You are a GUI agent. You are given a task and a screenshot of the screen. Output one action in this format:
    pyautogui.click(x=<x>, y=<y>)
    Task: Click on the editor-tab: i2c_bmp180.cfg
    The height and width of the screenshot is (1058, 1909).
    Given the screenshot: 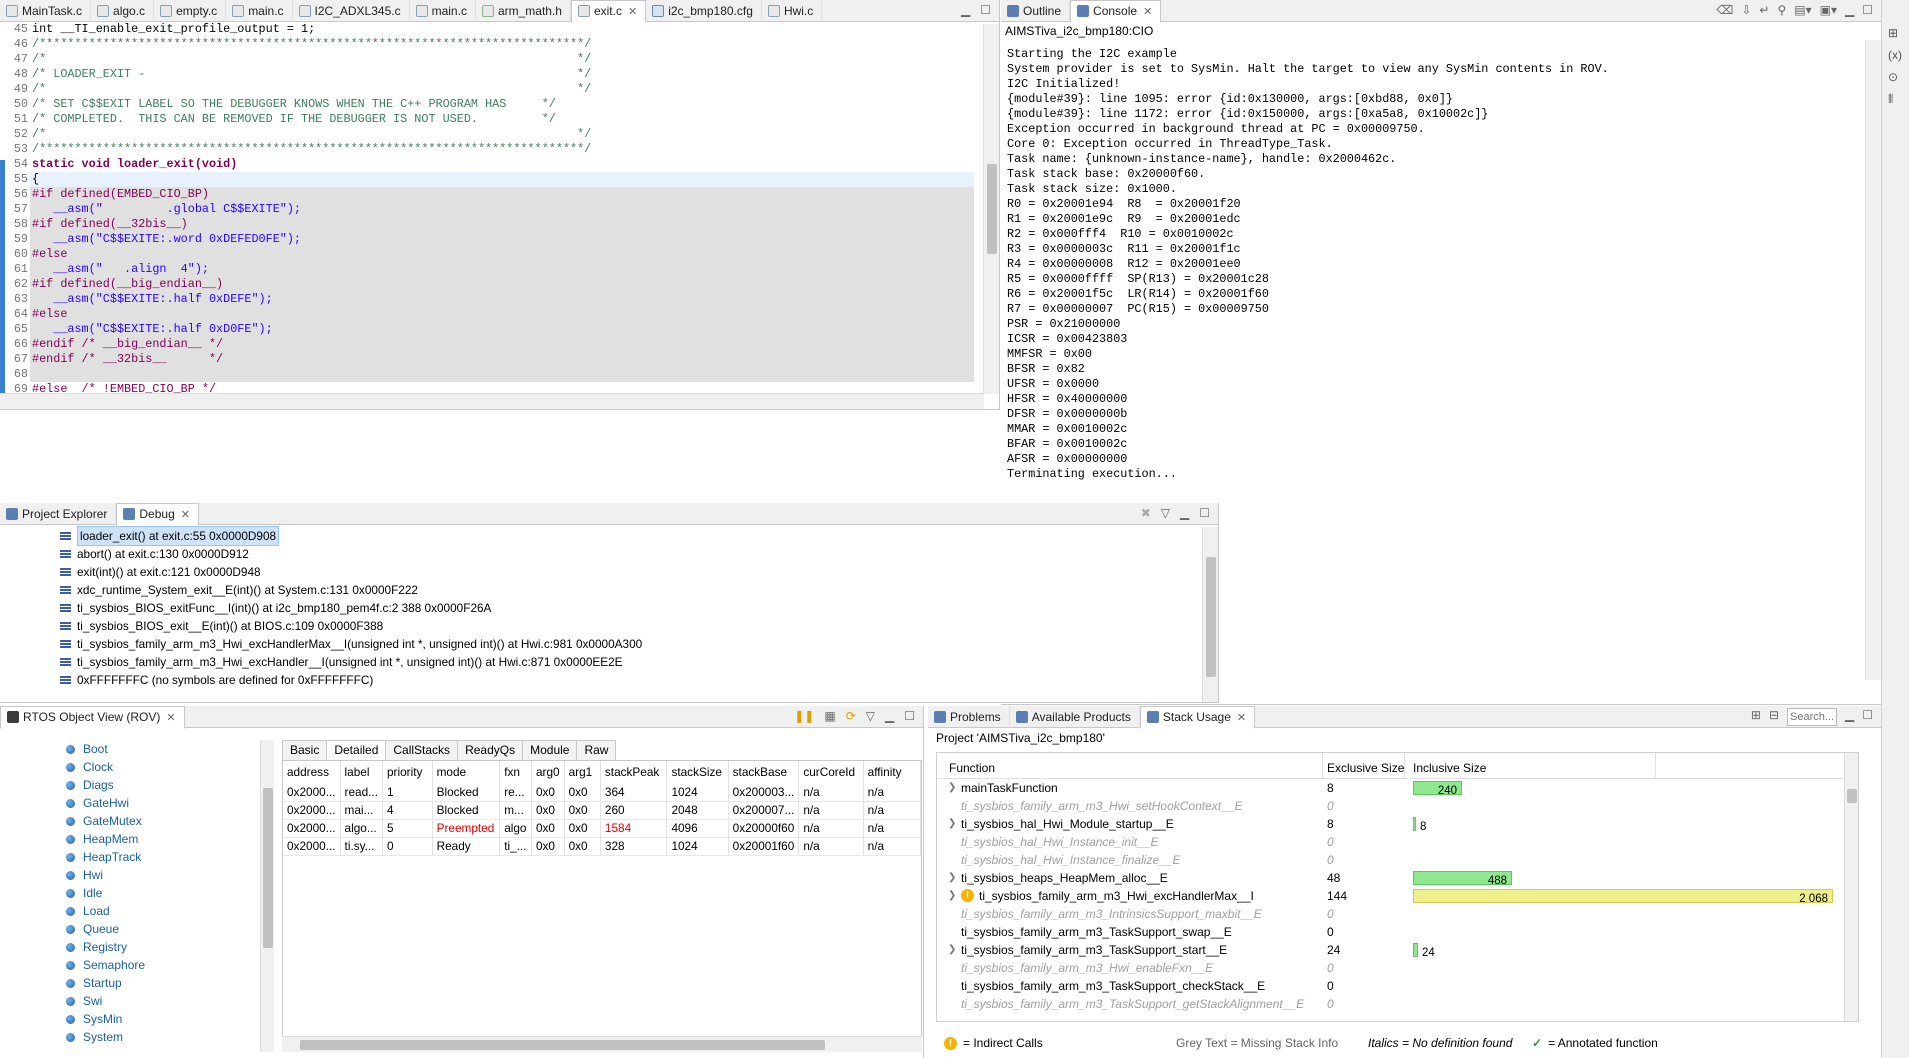 What is the action you would take?
    pyautogui.click(x=704, y=11)
    